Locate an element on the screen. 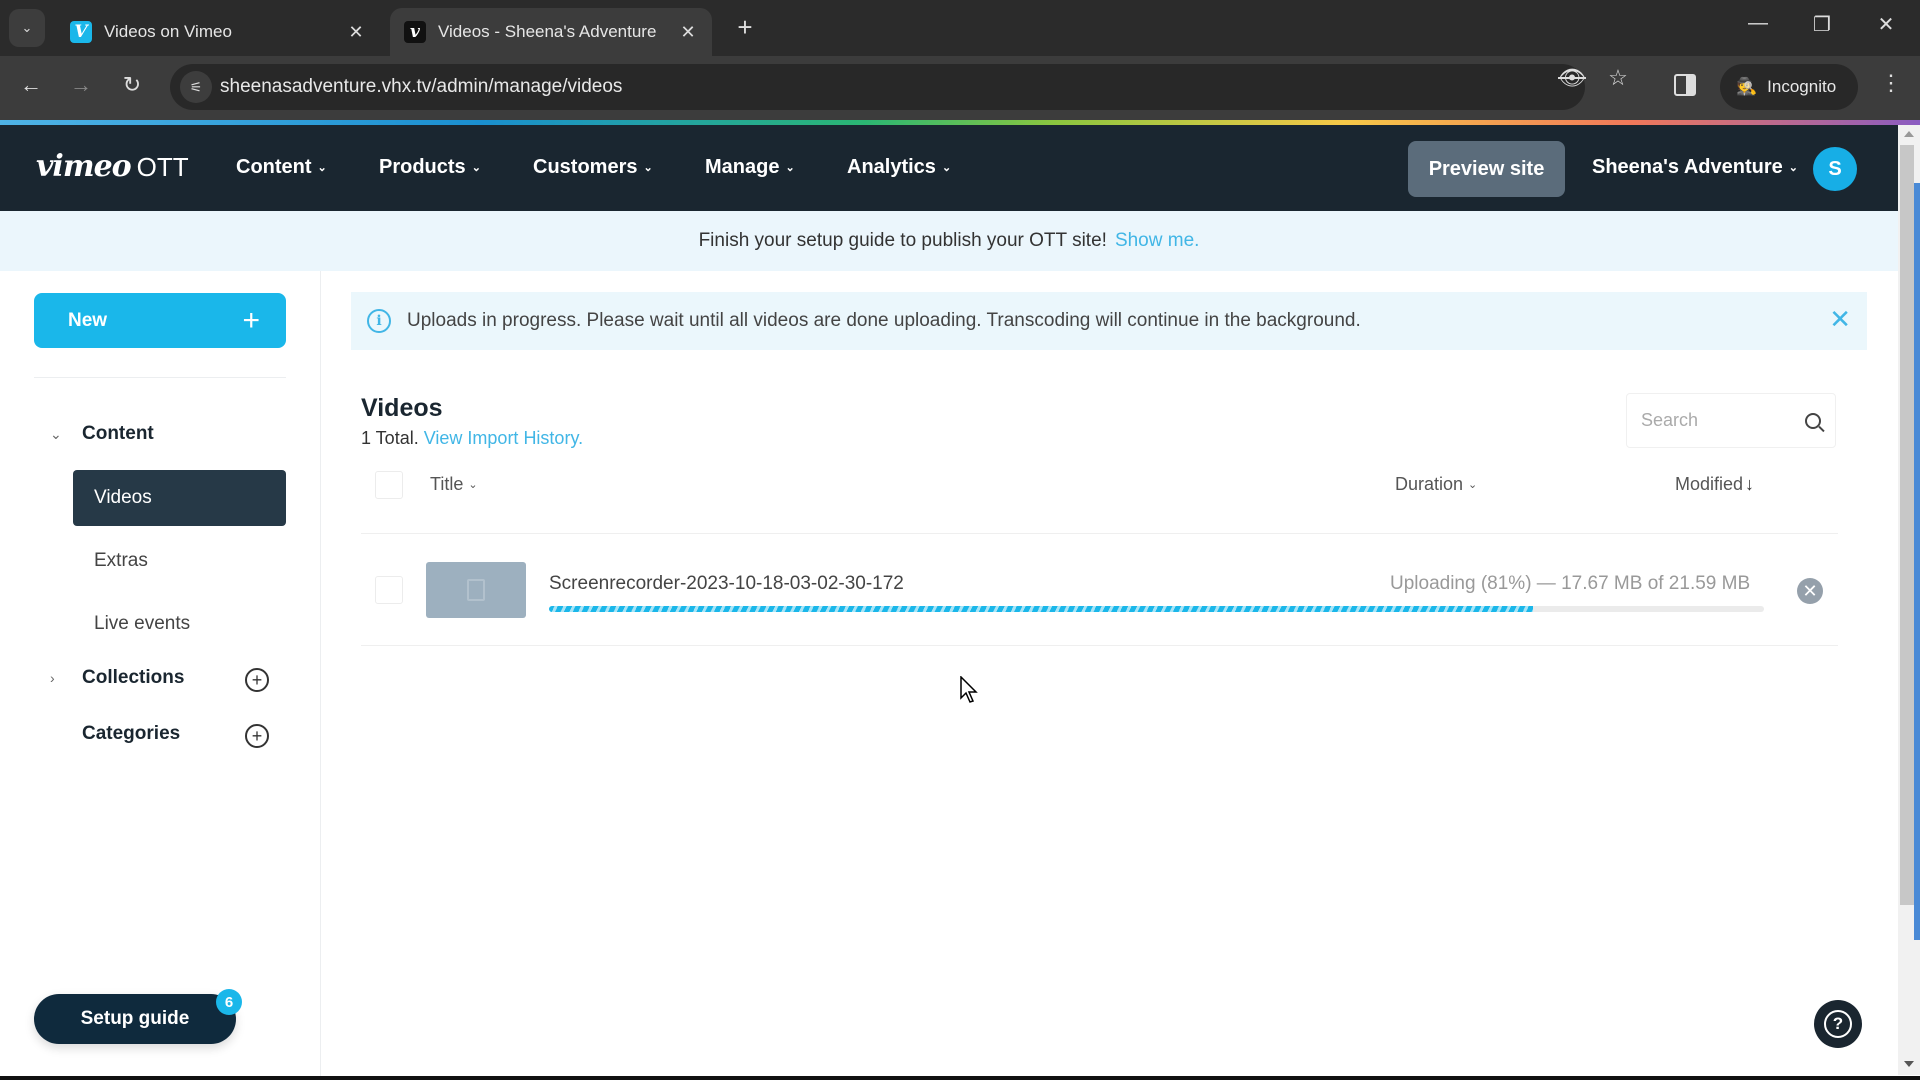 The height and width of the screenshot is (1080, 1920). window-bottom-edge is located at coordinates (960, 1078).